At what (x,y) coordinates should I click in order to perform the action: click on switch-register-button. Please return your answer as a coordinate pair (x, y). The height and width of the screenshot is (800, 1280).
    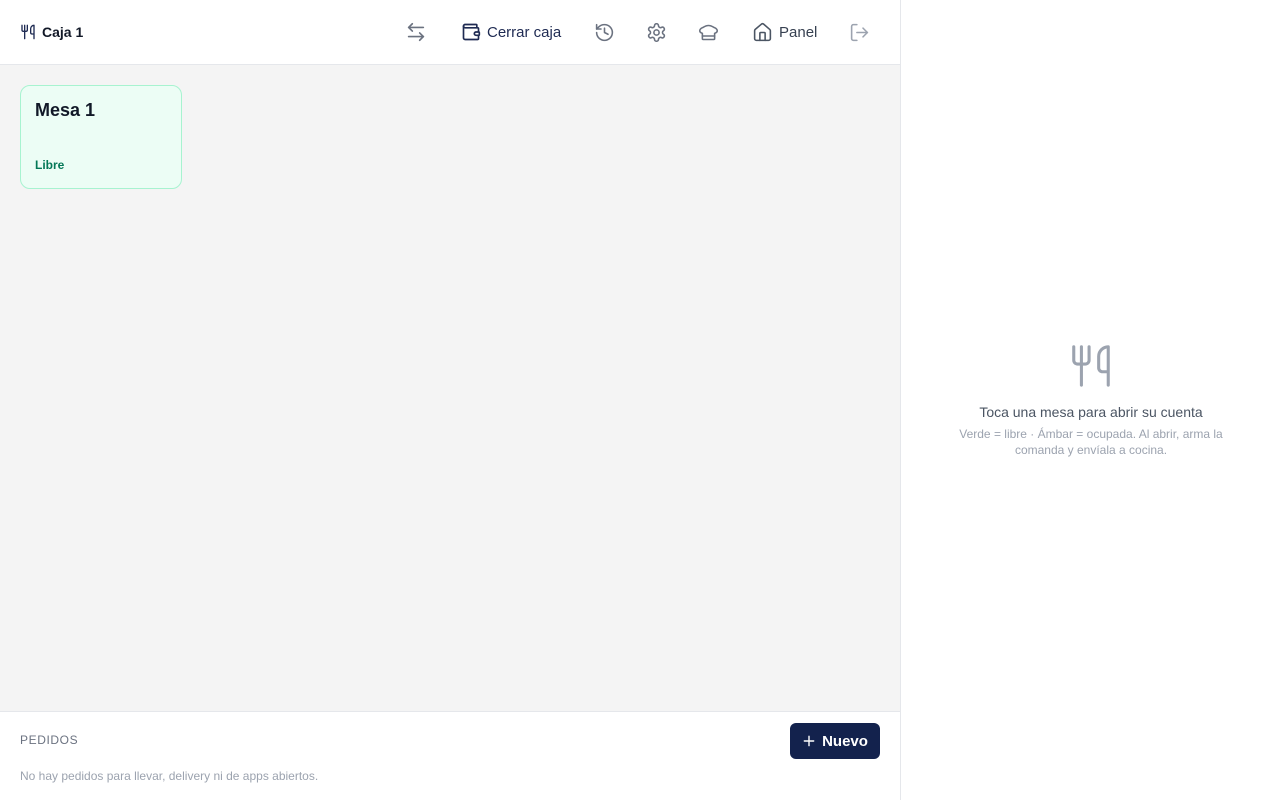
    Looking at the image, I should click on (416, 32).